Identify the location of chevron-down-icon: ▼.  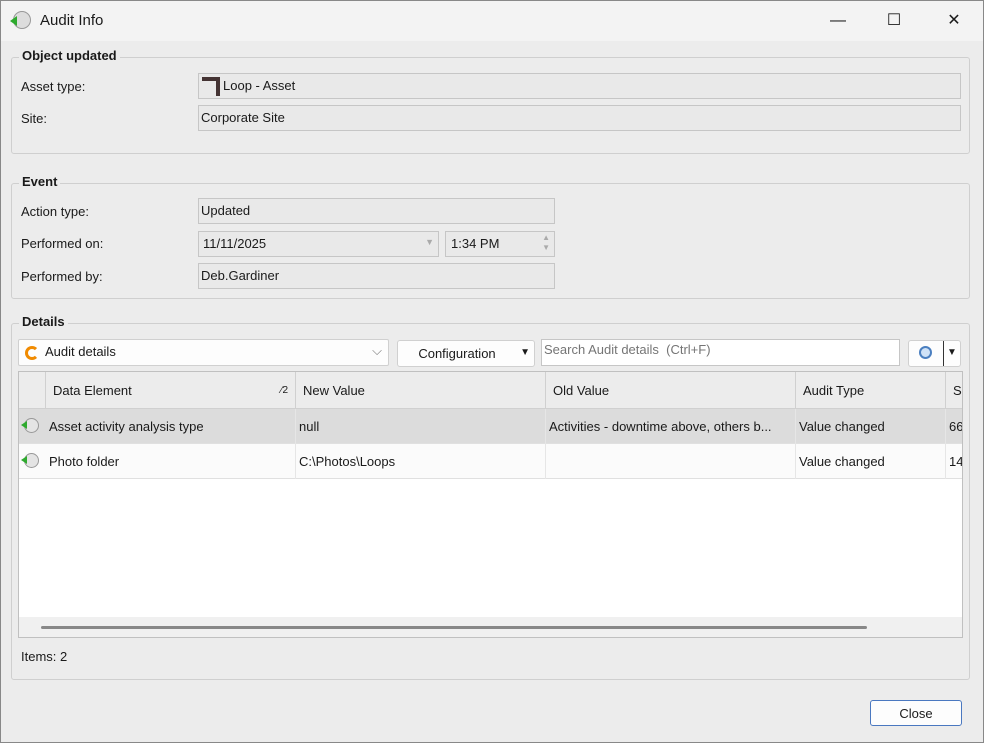
(429, 242).